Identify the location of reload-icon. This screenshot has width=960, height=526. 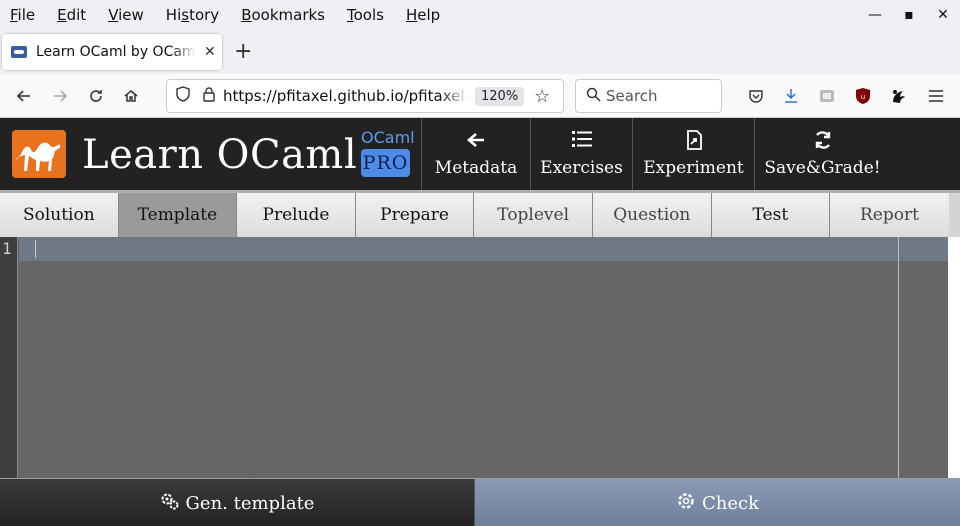
(96, 96).